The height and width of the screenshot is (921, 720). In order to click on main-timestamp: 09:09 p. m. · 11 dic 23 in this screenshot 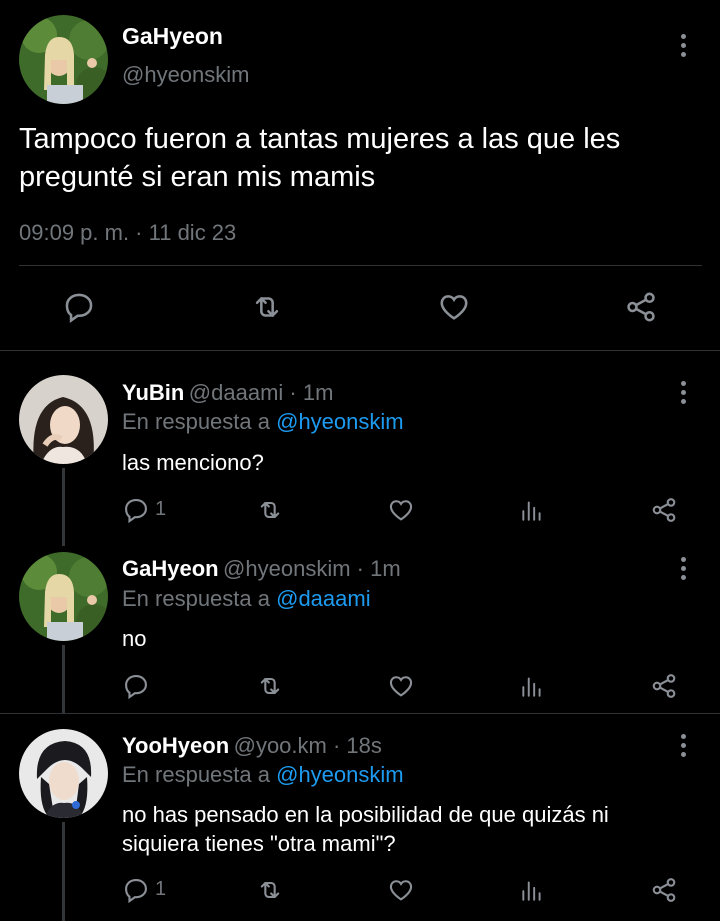, I will do `click(127, 233)`.